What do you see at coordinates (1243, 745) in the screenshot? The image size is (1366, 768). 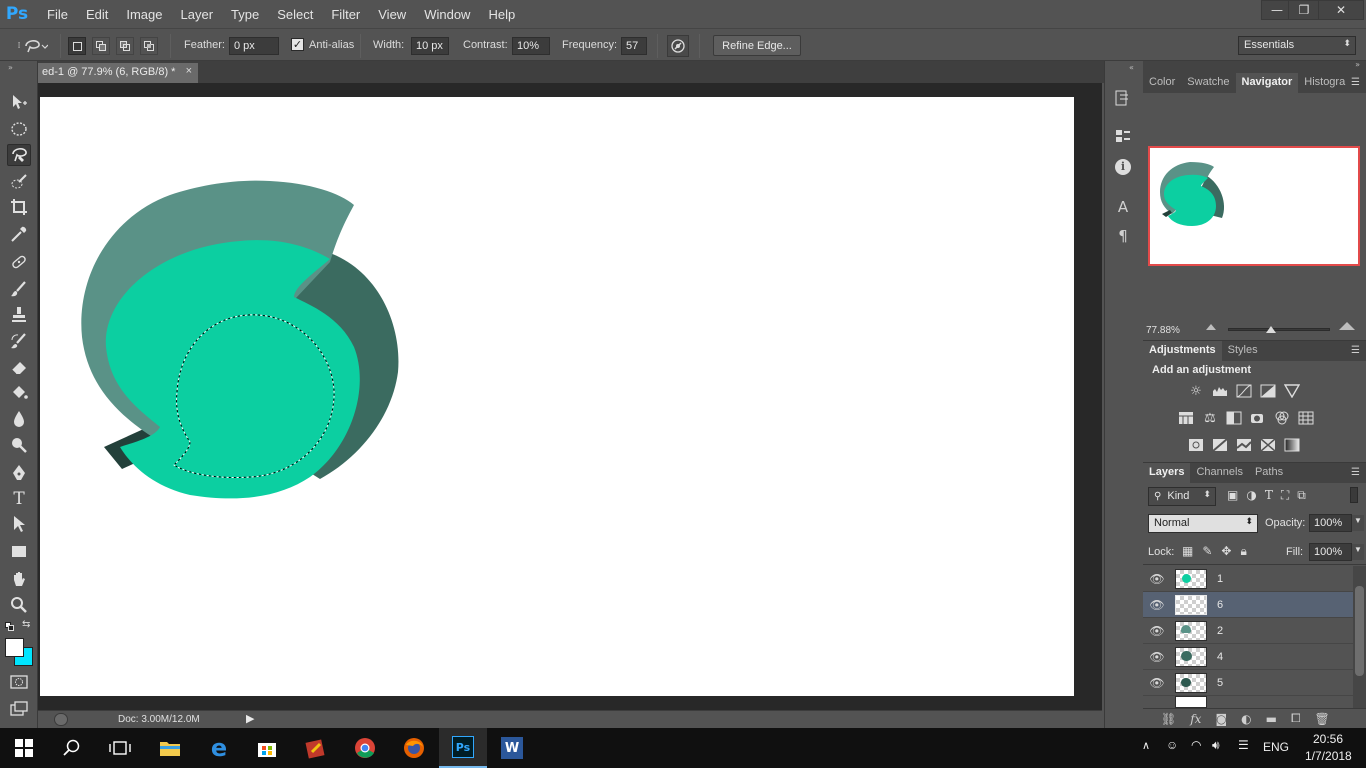 I see `action-center-icon: ☰` at bounding box center [1243, 745].